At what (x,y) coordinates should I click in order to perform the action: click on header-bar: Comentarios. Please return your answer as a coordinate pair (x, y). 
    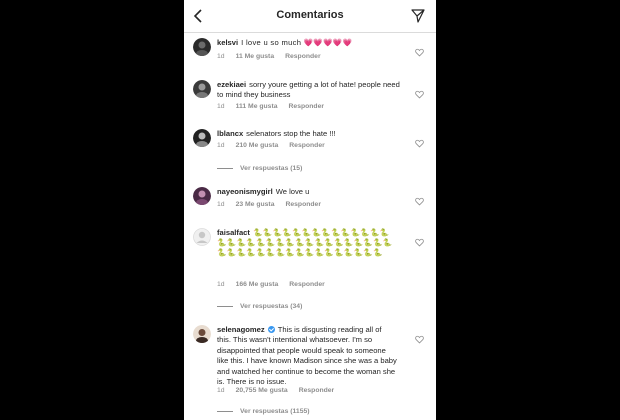
    Looking at the image, I should click on (310, 16).